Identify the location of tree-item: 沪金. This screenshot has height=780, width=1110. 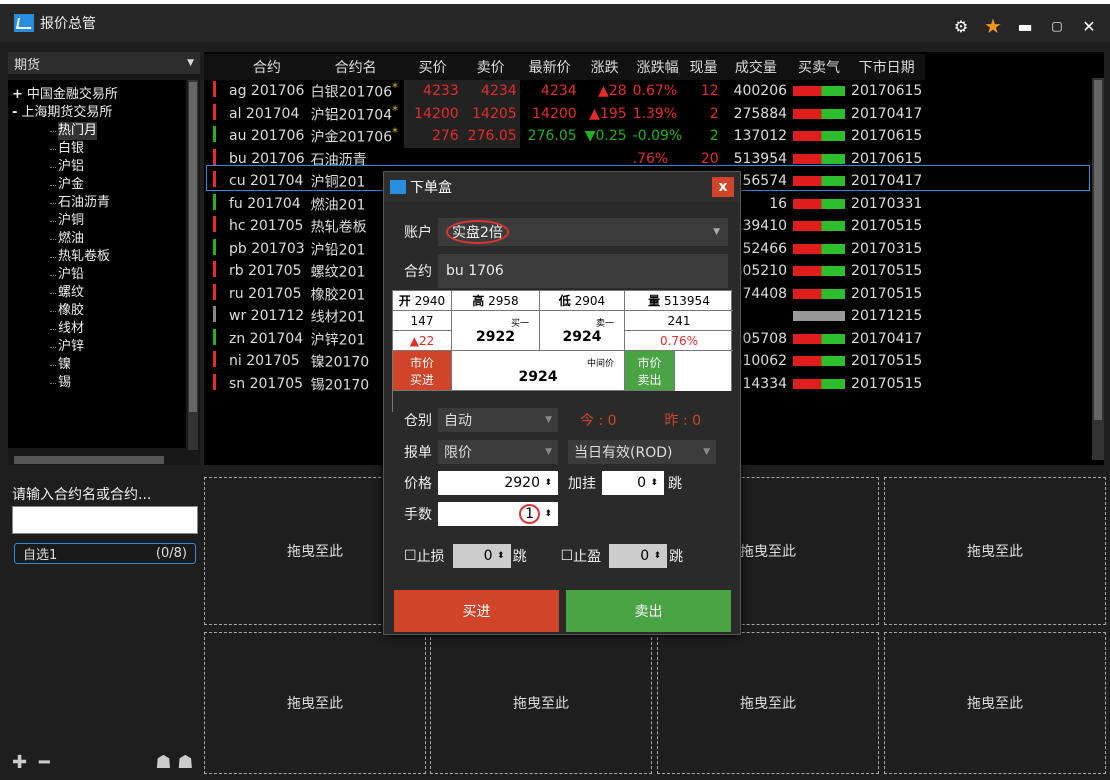
(97, 185).